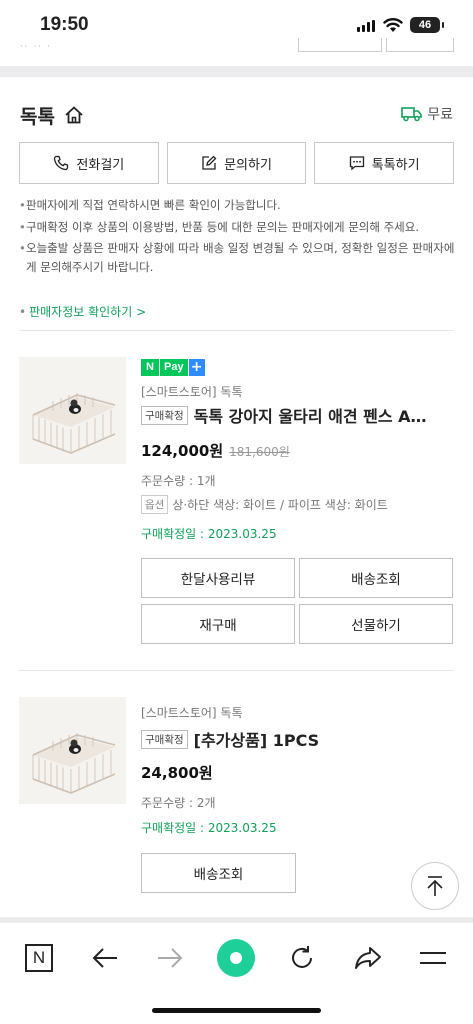 This screenshot has height=1024, width=473. What do you see at coordinates (64, 24) in the screenshot?
I see `status-time: 19:50` at bounding box center [64, 24].